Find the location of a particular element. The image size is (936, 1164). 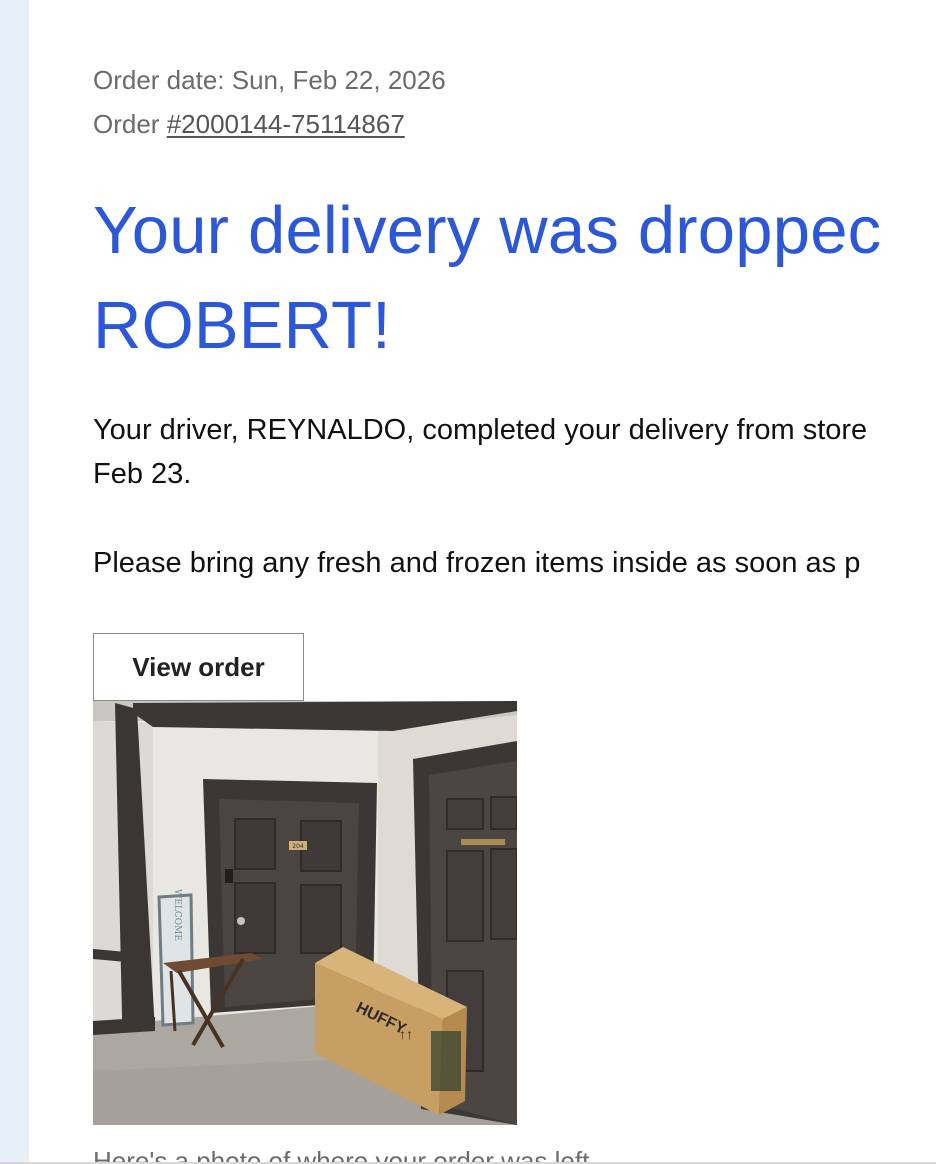

order-date: Order date: Sun, Feb 22, 2026 is located at coordinates (269, 80).